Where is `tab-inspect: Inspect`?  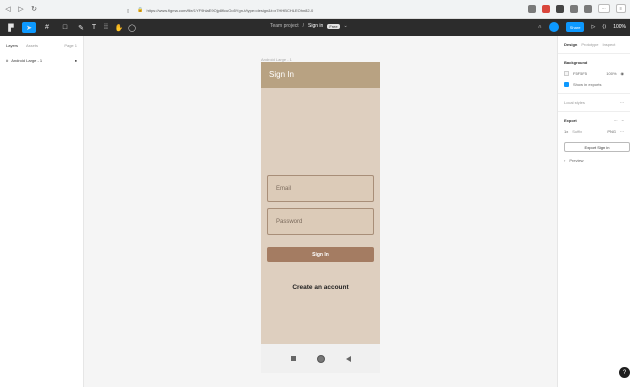 tab-inspect: Inspect is located at coordinates (608, 44).